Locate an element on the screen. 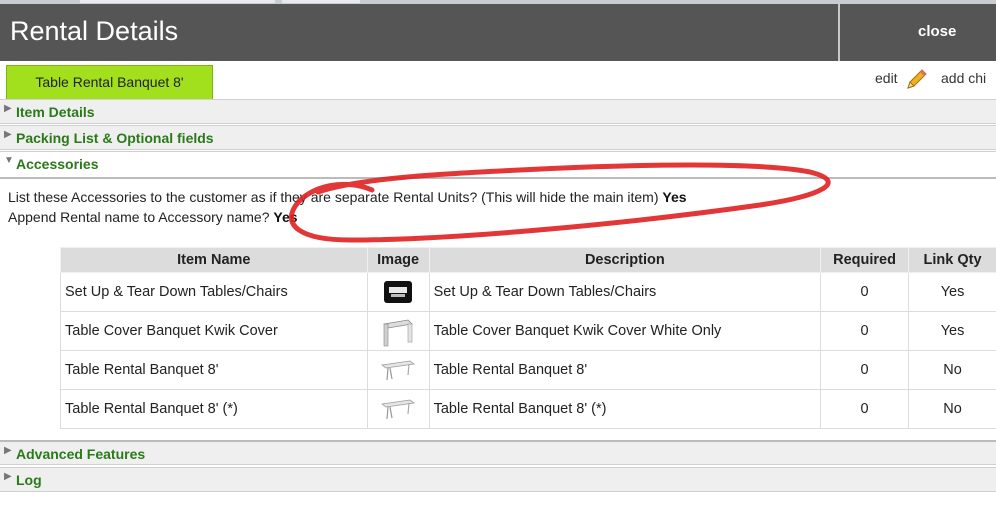 Image resolution: width=996 pixels, height=528 pixels. tab-table-rental: Table Rental Banquet 8' is located at coordinates (109, 82).